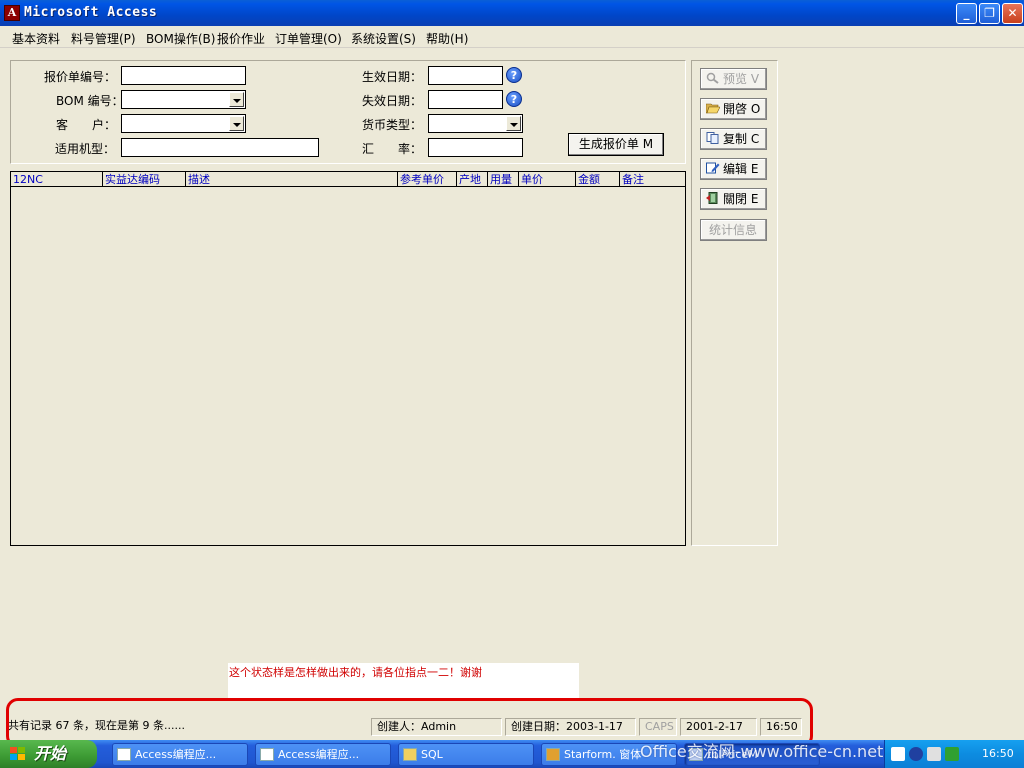  I want to click on close-form-button-label: 關閉 E, so click(741, 199).